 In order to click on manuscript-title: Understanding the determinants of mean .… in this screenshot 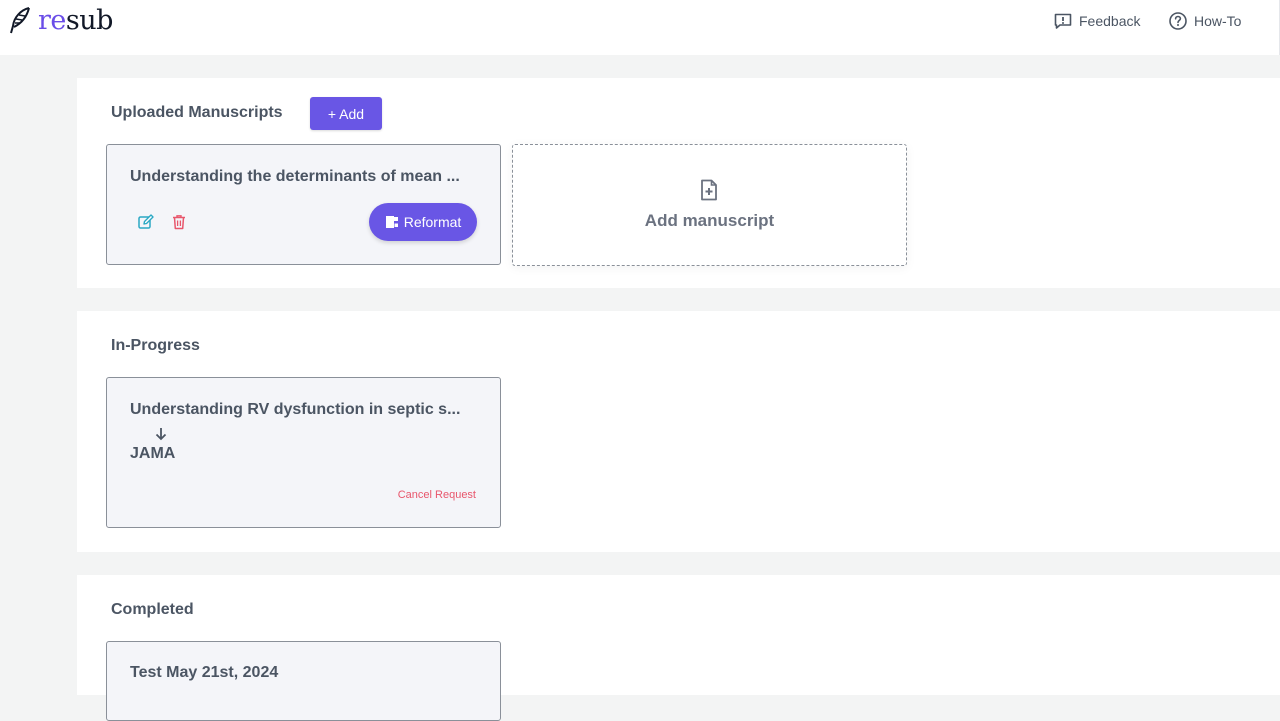, I will do `click(295, 176)`.